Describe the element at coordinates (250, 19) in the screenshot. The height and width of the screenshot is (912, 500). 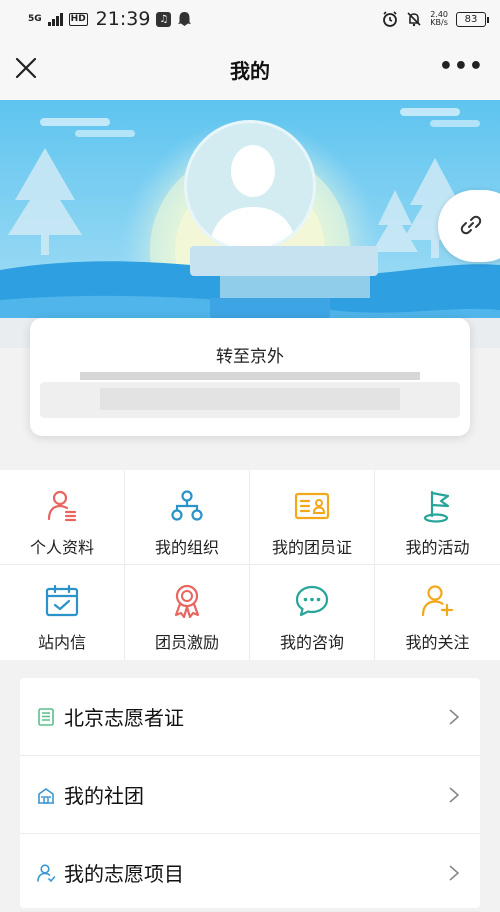
I see `status-bar: 5G HD 21:39 ♫ 2.40 KB/s 83` at that location.